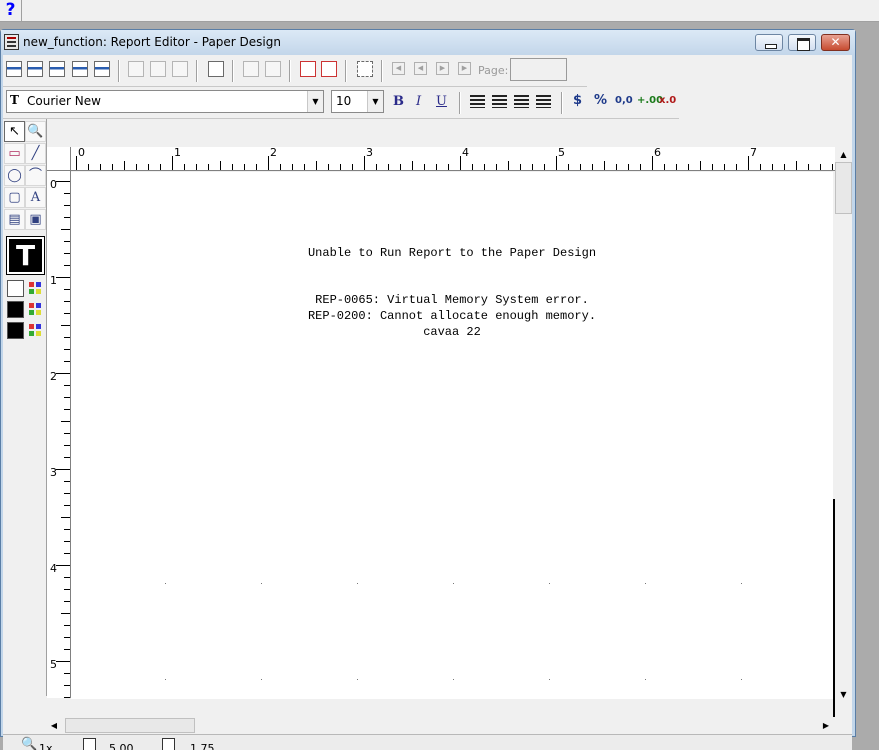 The image size is (879, 750). Describe the element at coordinates (36, 289) in the screenshot. I see `fill-color-icon` at that location.